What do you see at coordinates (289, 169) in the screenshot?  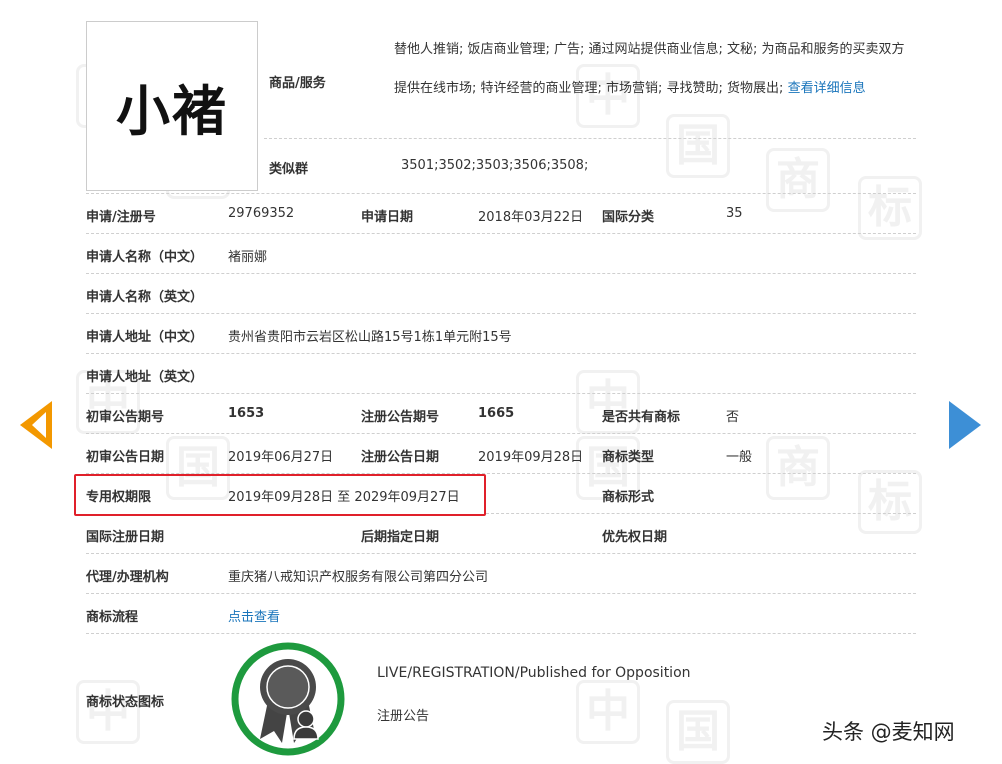 I see `similar-group-label: 类似群` at bounding box center [289, 169].